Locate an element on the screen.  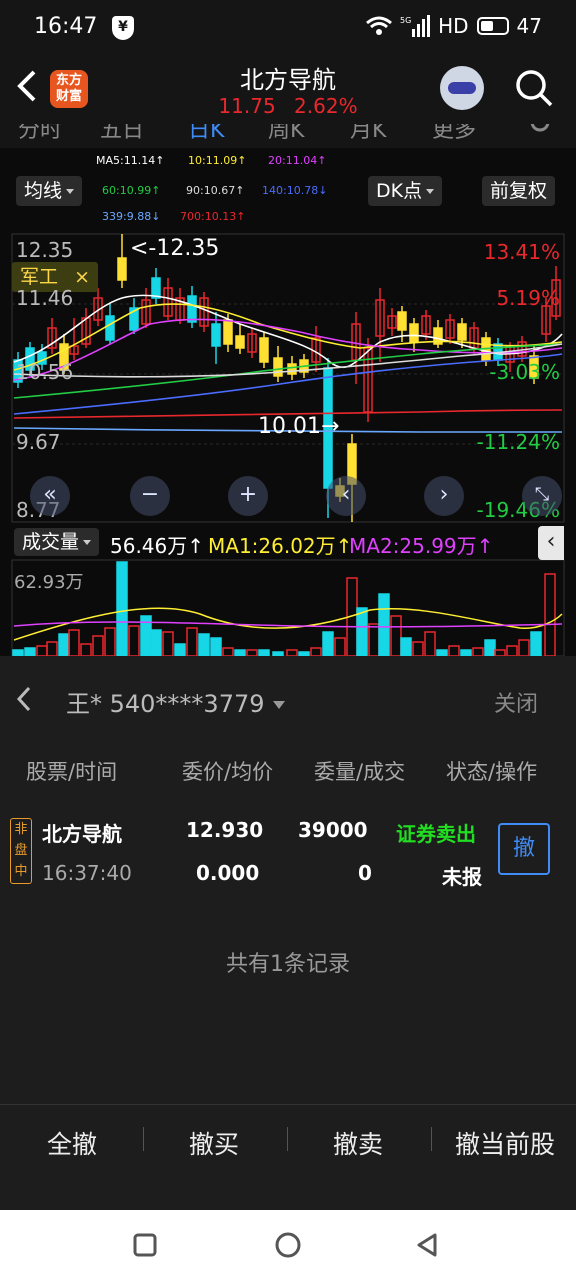
y-axis-label-left: 10.56 is located at coordinates (45, 372).